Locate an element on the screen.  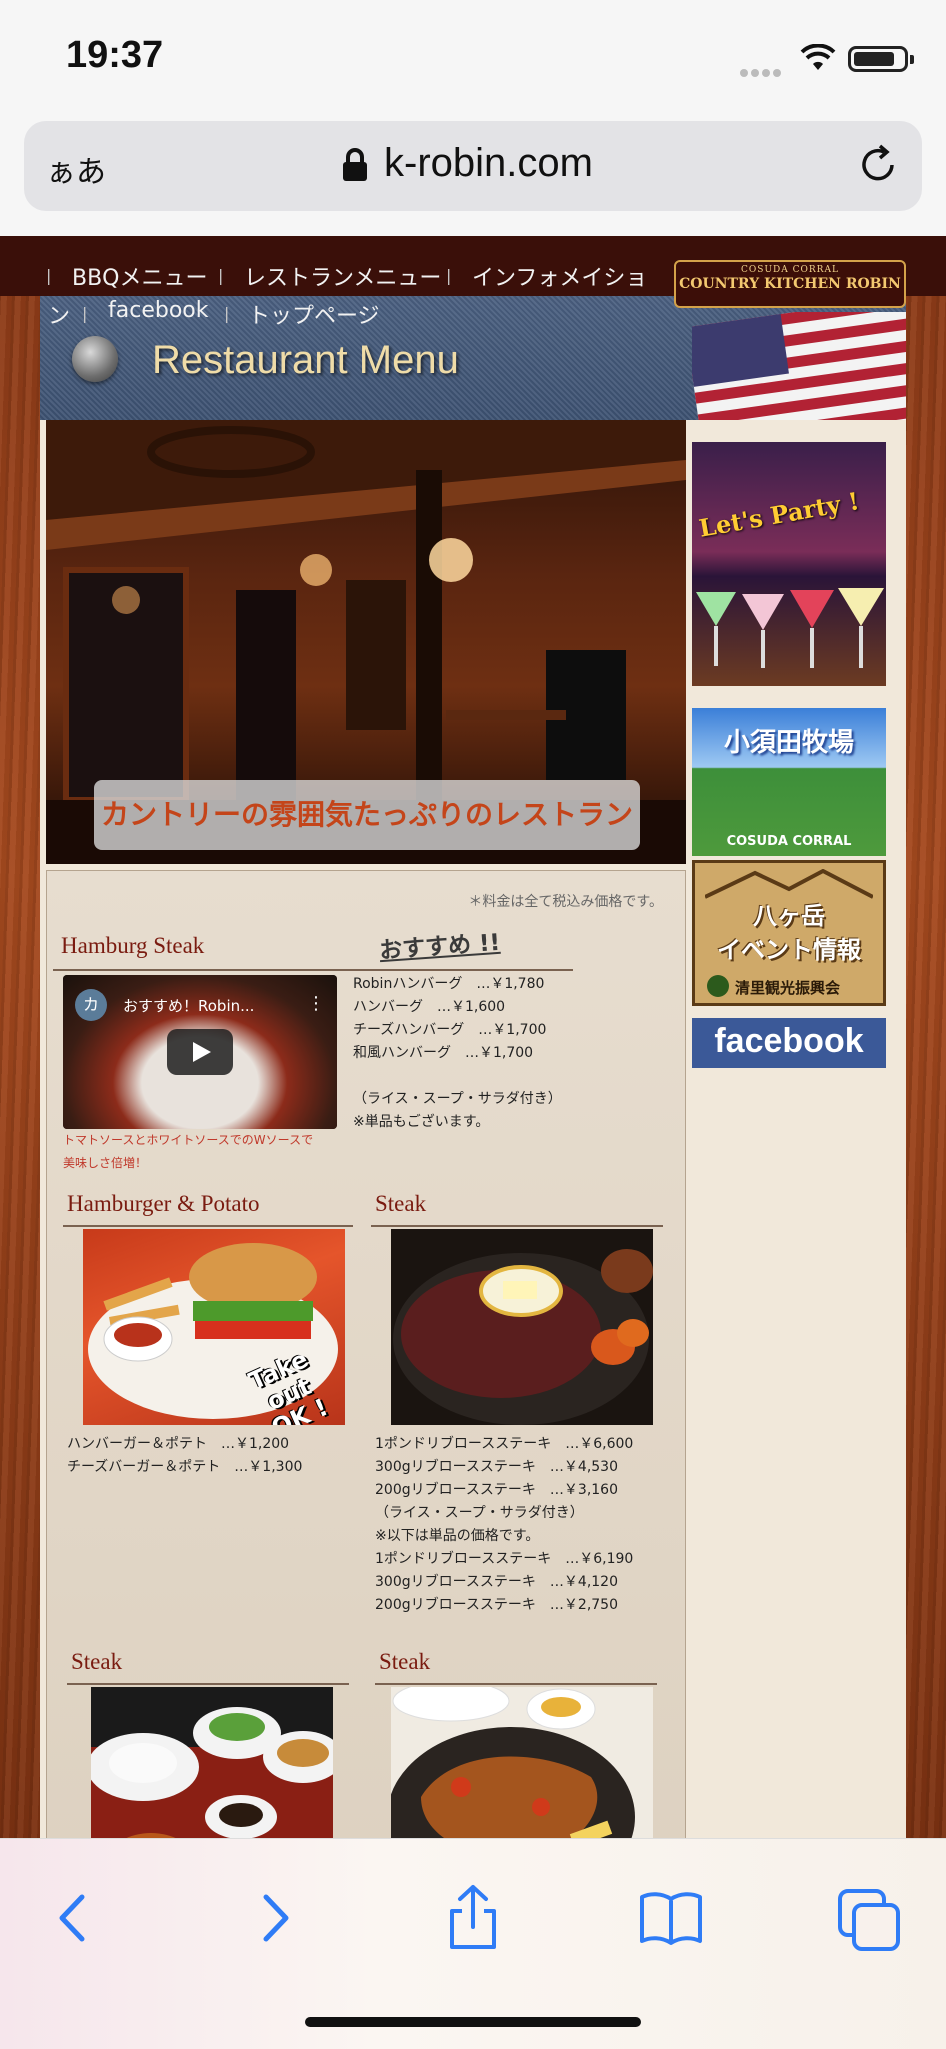
yatsugatake-event-banner: 八ヶ岳 イベント情報 清里観光振興会 is located at coordinates (789, 933).